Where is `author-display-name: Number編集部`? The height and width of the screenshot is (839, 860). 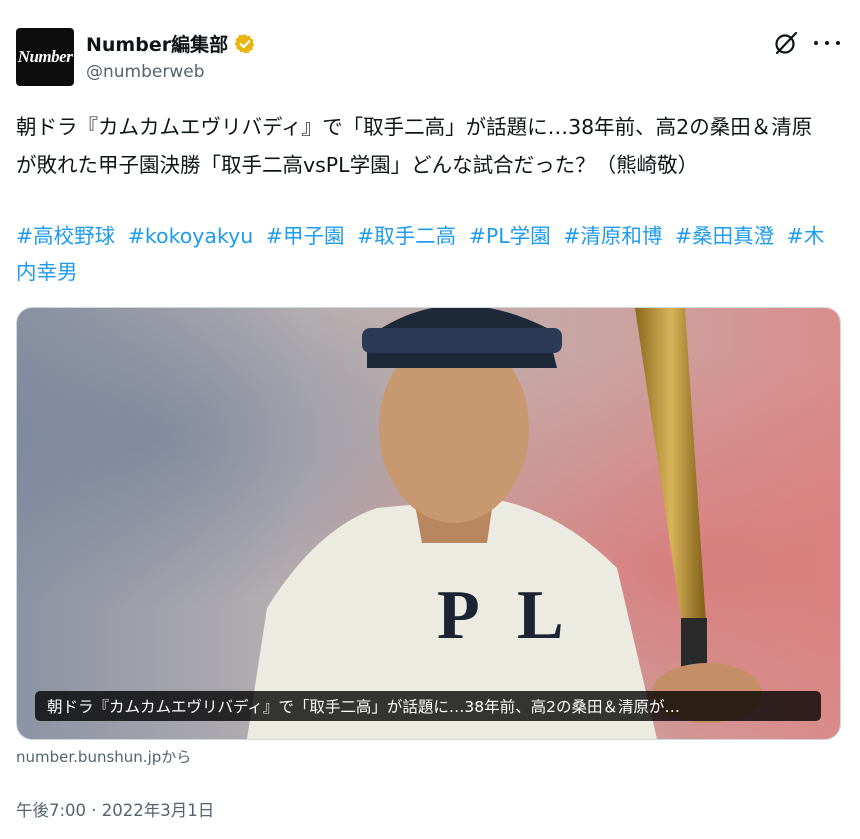 author-display-name: Number編集部 is located at coordinates (157, 43).